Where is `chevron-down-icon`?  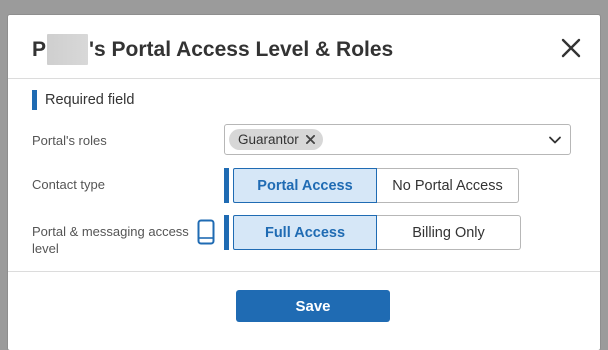 chevron-down-icon is located at coordinates (555, 140).